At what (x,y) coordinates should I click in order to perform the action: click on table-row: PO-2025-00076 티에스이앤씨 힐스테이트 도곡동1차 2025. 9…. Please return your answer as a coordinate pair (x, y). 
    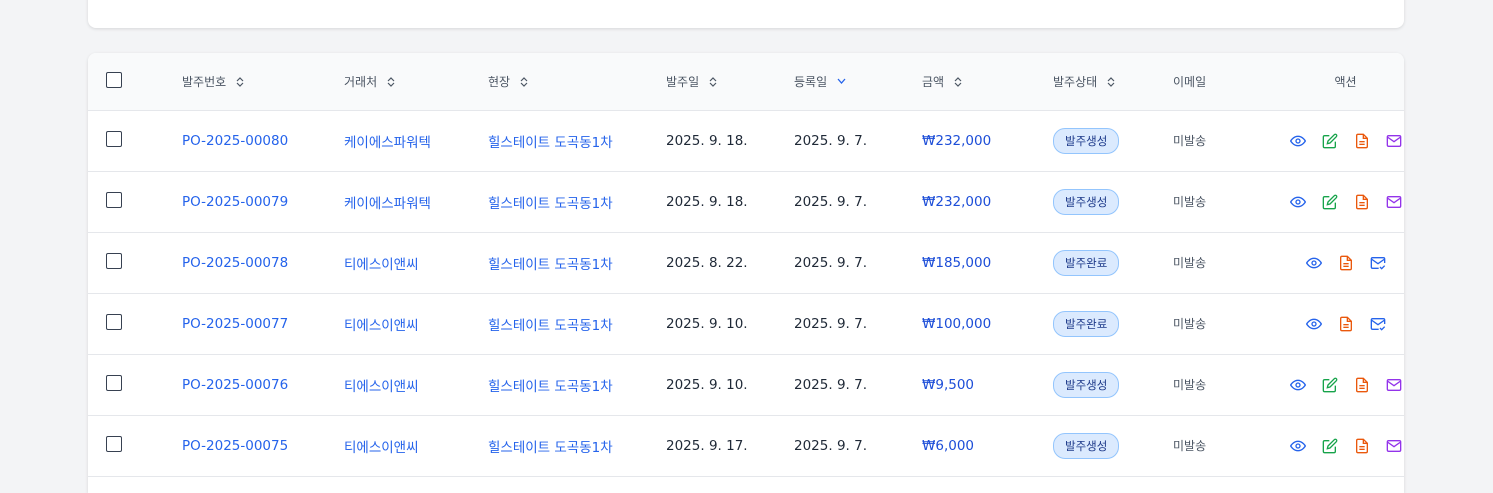
    Looking at the image, I should click on (746, 384).